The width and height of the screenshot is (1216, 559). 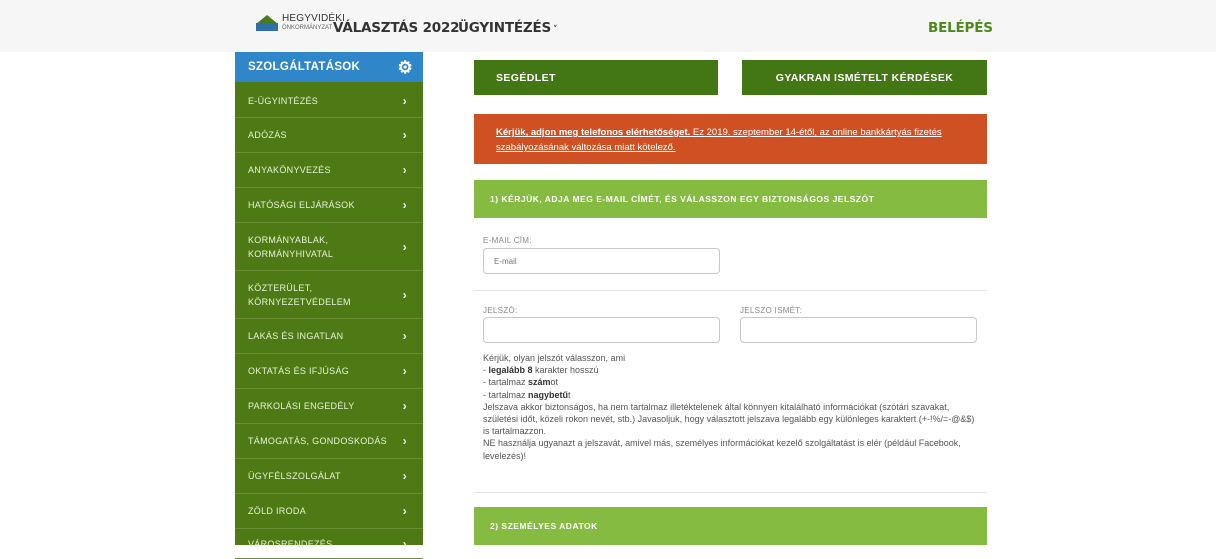 I want to click on sidebar-header: SZOLGÁLTATÁSOK ⚙, so click(x=329, y=67).